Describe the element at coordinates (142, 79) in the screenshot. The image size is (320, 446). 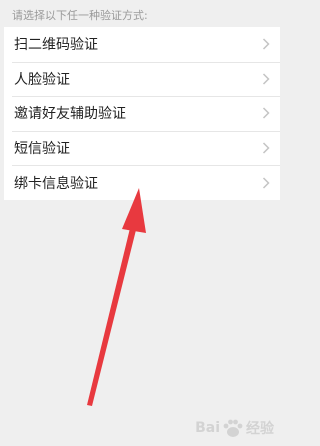
I see `method-face: 人脸验证` at that location.